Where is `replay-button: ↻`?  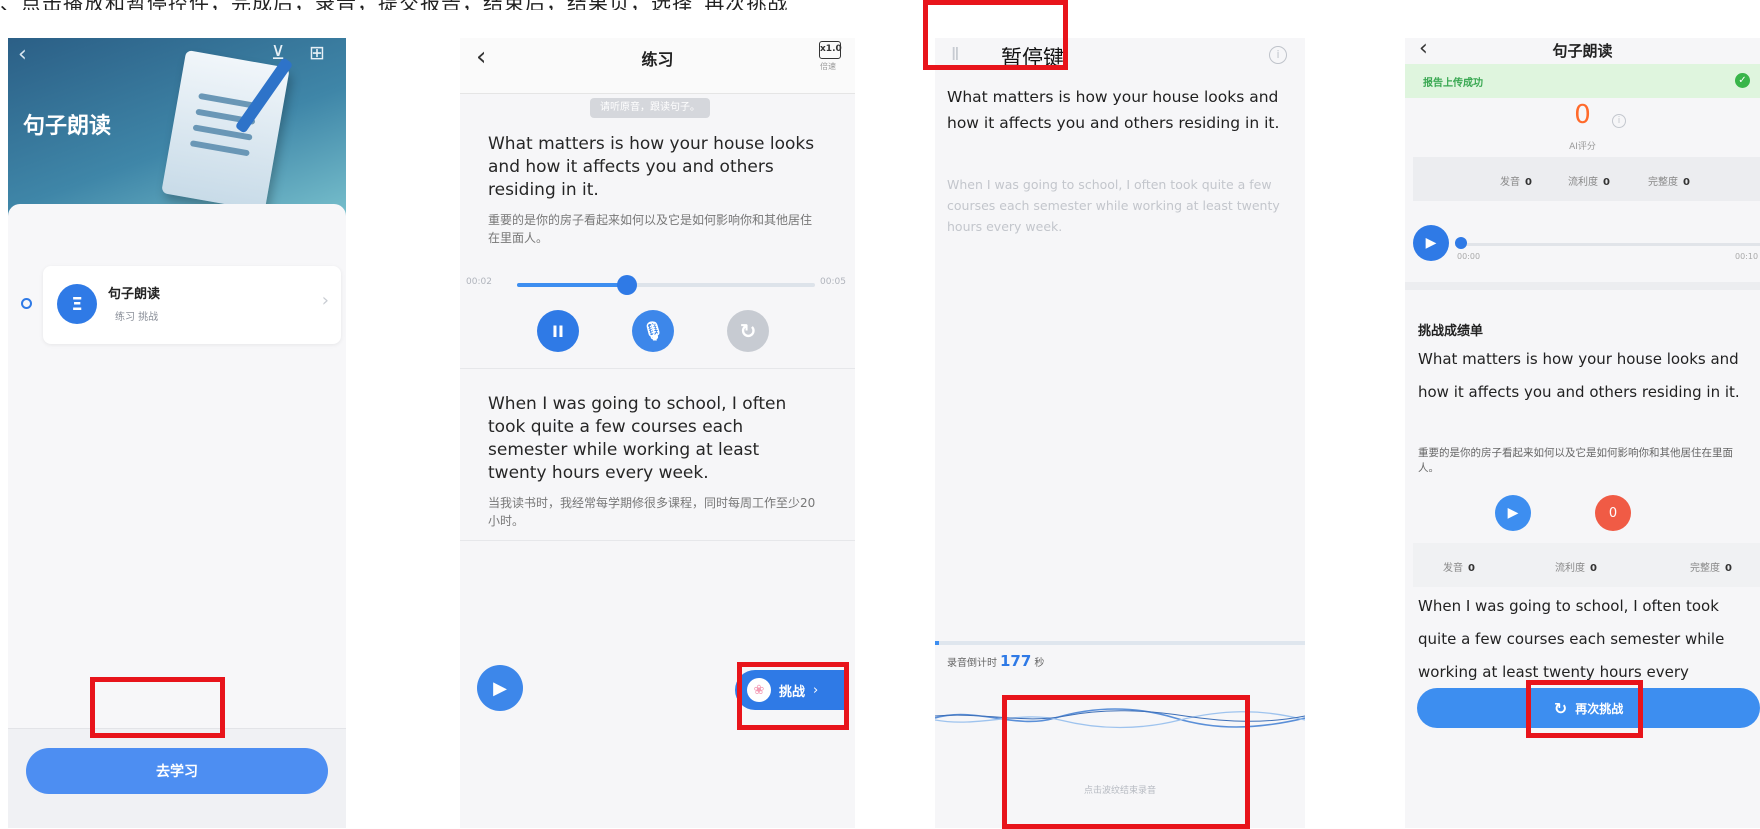 replay-button: ↻ is located at coordinates (748, 331).